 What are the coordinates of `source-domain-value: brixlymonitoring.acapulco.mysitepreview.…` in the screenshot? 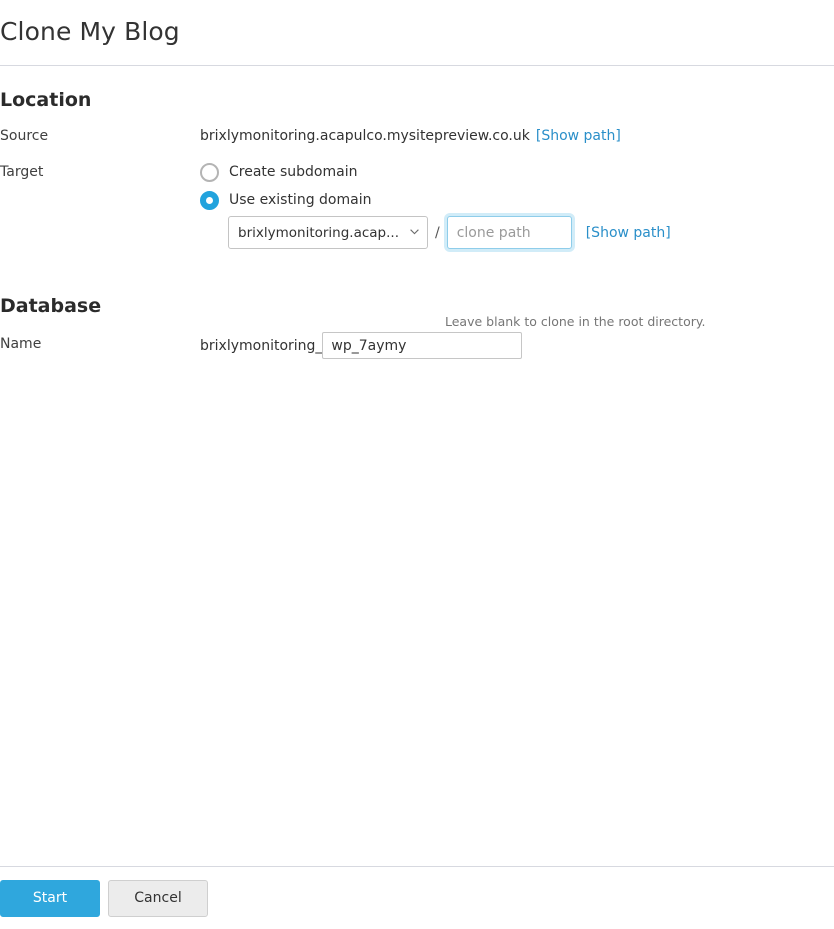 It's located at (365, 136).